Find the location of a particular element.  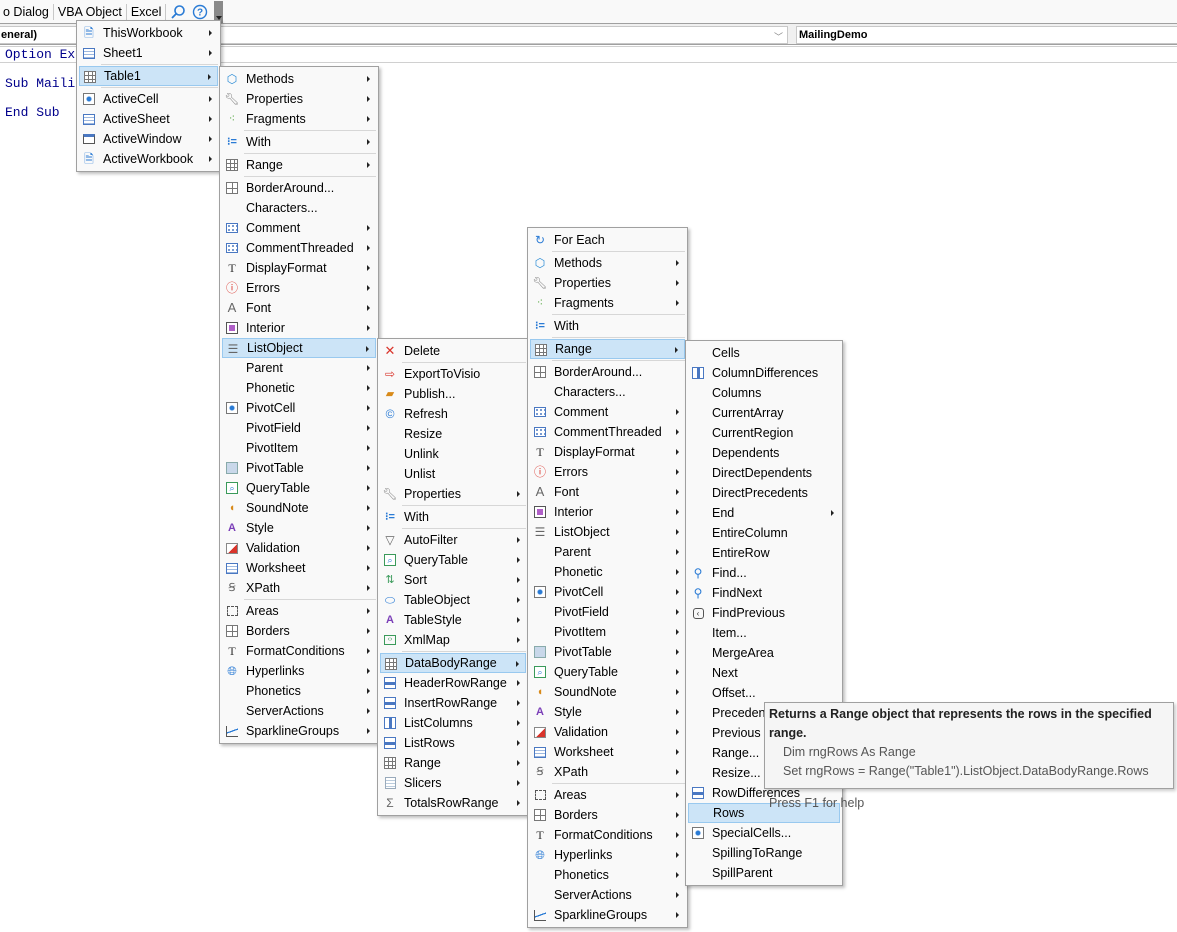

menu-item-sparkline-groups: SparklineGroups is located at coordinates (607, 915).